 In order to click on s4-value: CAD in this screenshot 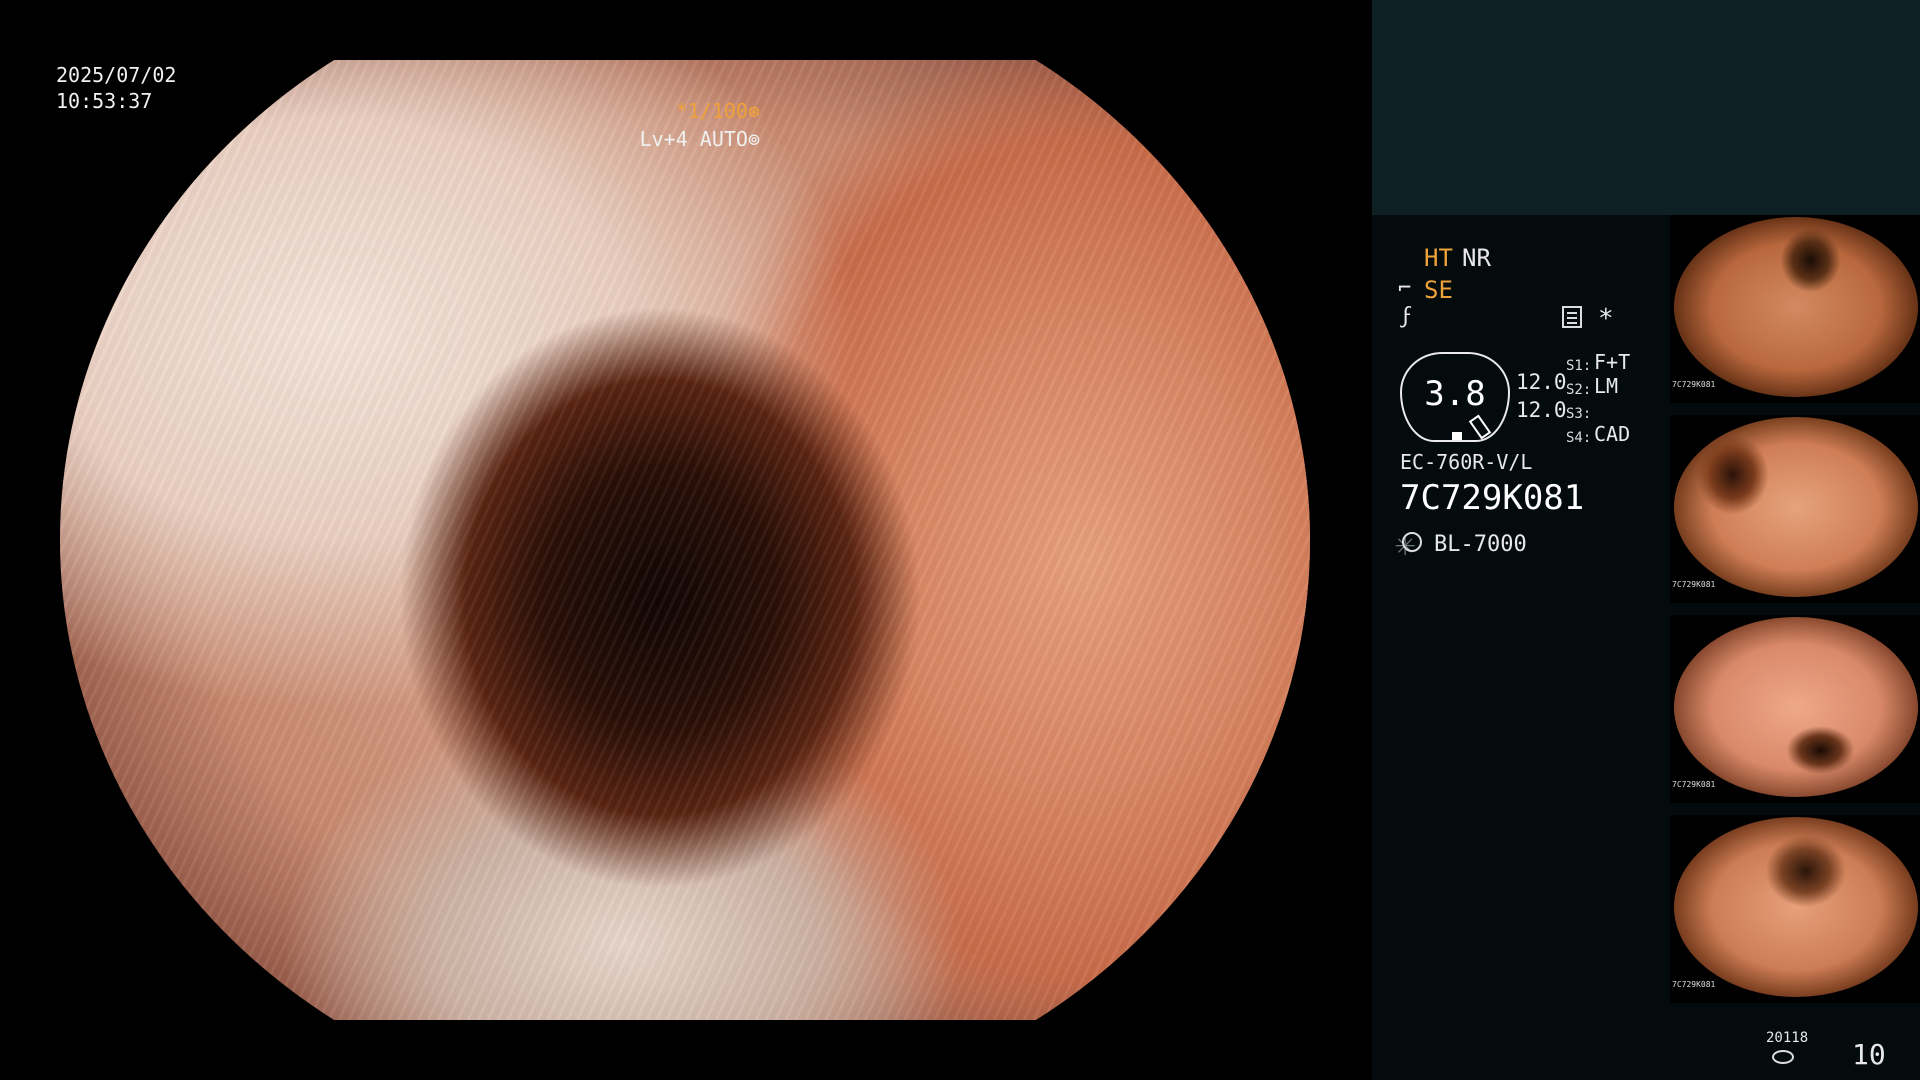, I will do `click(1612, 434)`.